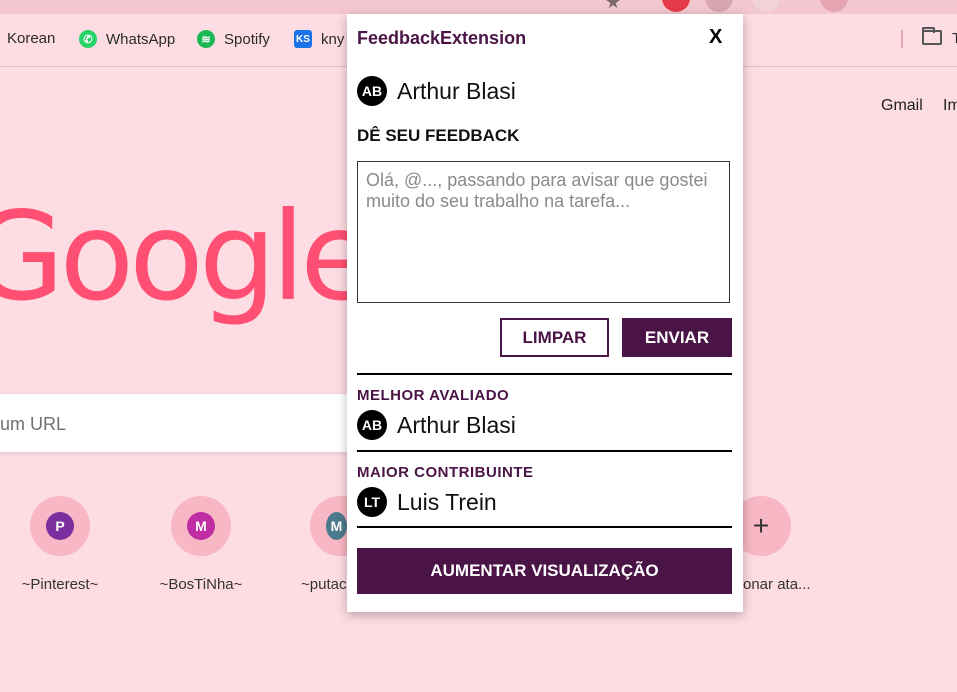  Describe the element at coordinates (319, 39) in the screenshot. I see `bookmark-kny: KS kny` at that location.